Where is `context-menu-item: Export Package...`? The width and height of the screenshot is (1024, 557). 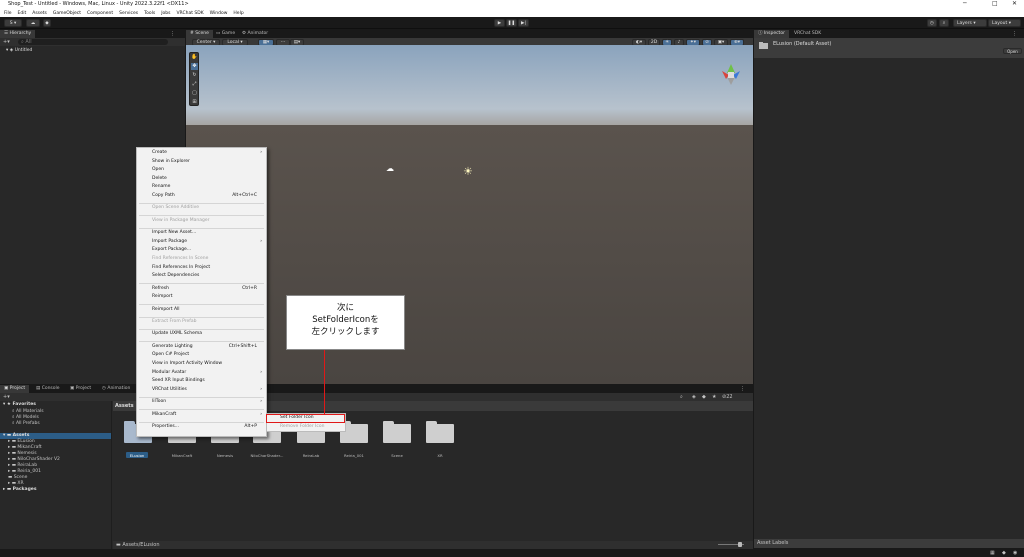 context-menu-item: Export Package... is located at coordinates (209, 249).